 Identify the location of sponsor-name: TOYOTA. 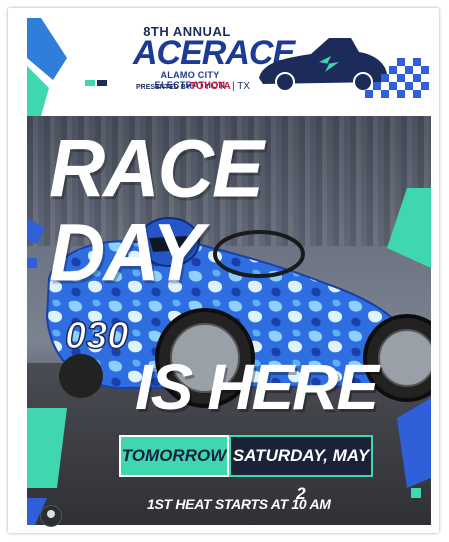
(210, 86).